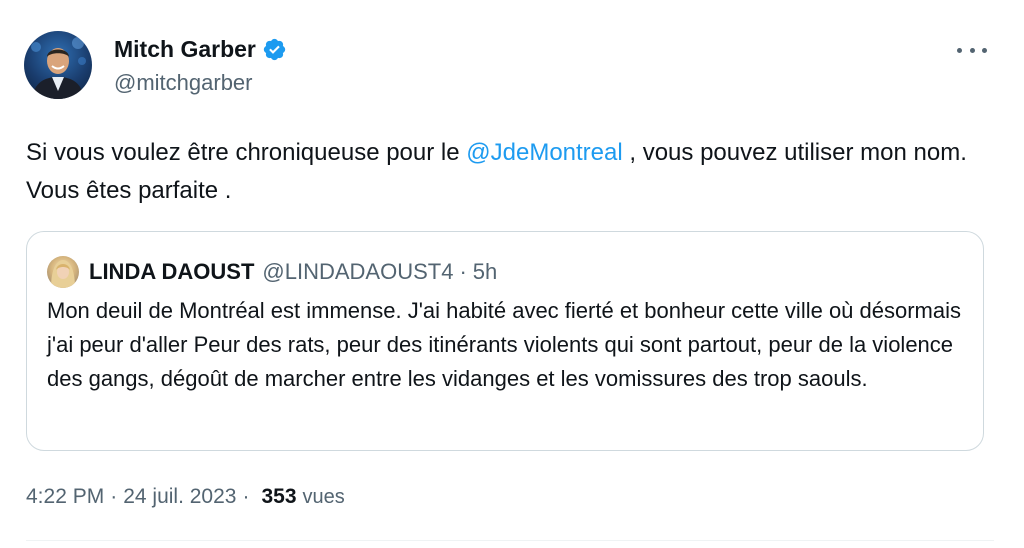  What do you see at coordinates (323, 497) in the screenshot?
I see `views-label: vues` at bounding box center [323, 497].